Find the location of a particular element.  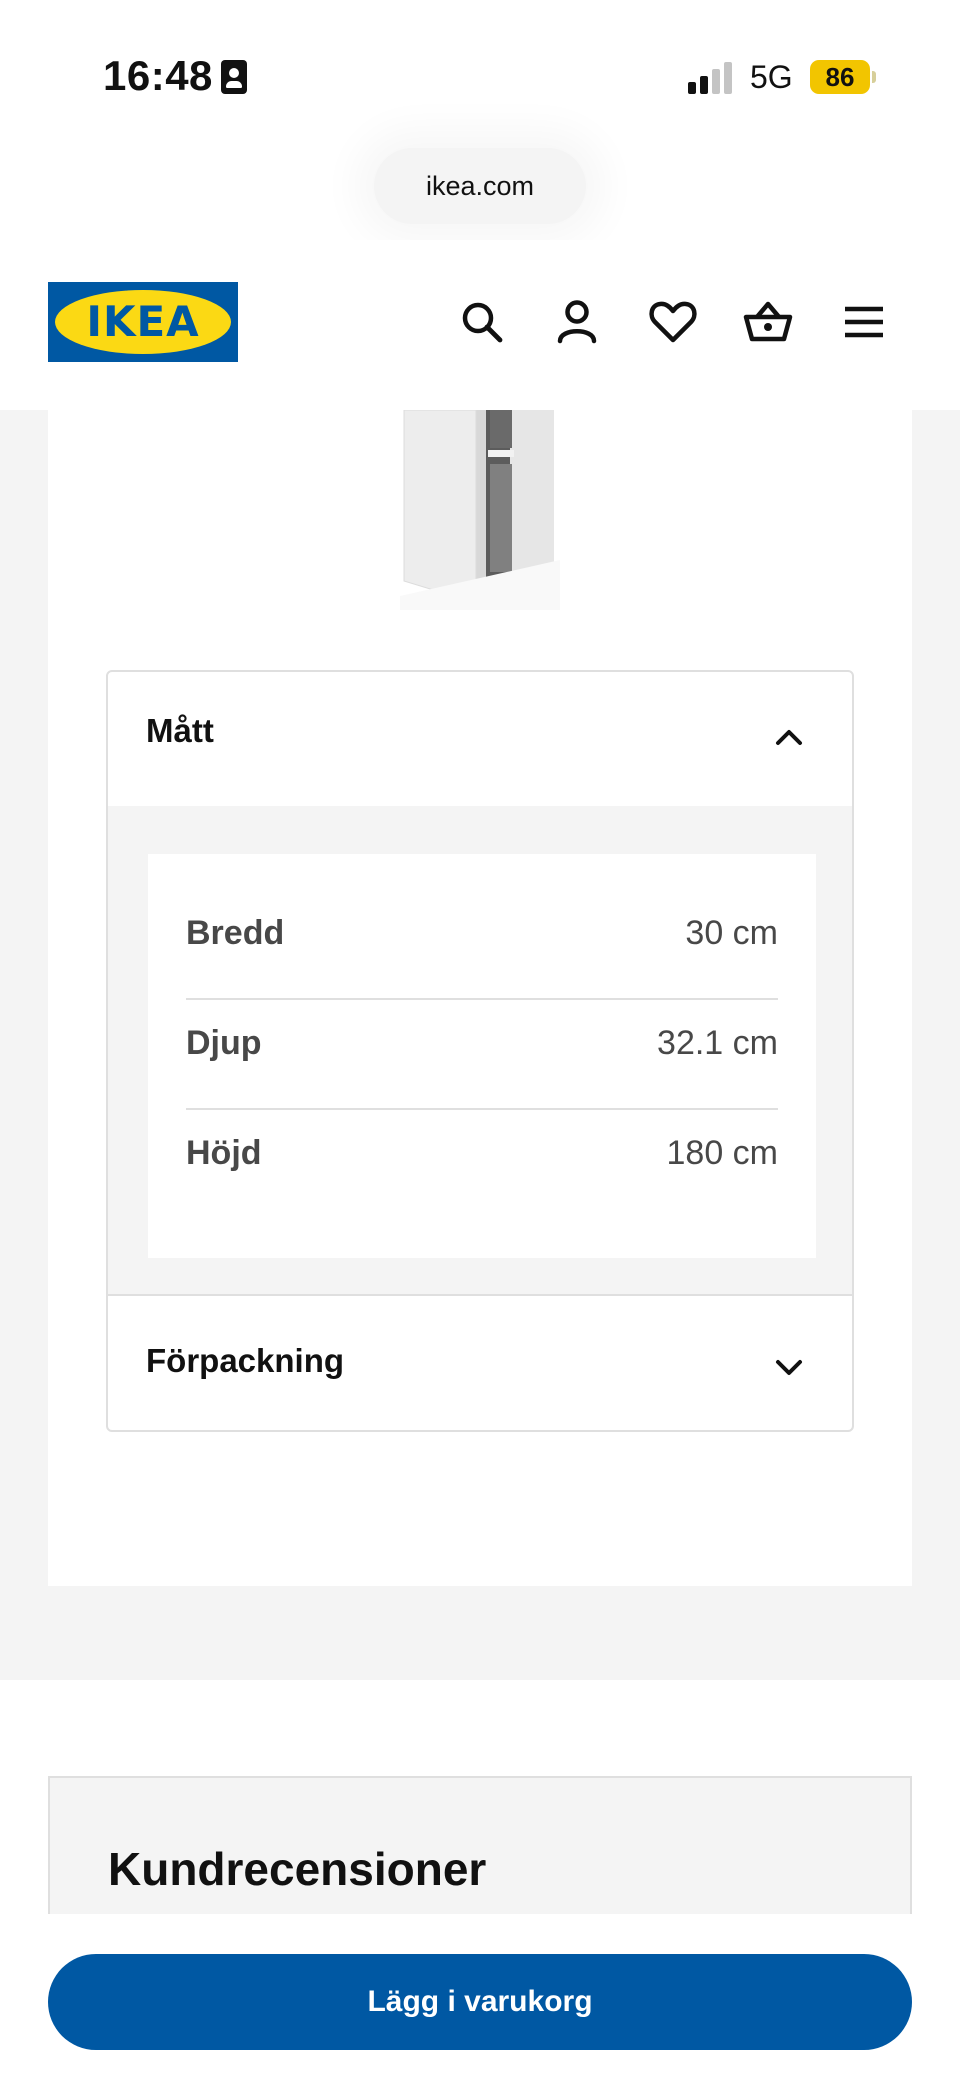

basket-icon is located at coordinates (768, 322).